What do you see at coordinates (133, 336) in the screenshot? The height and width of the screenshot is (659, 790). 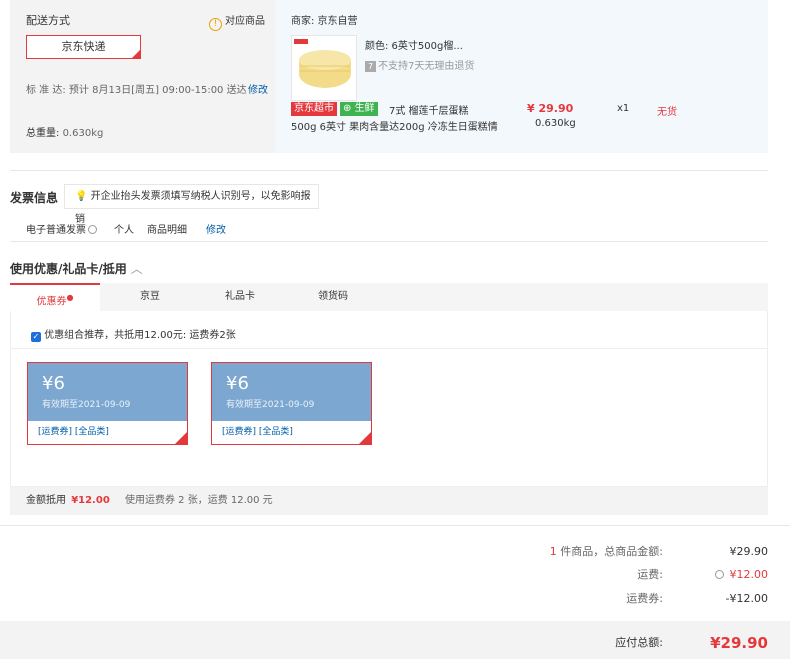 I see `recommend-row: ✓ 优惠组合推荐，共抵用12.00元: 运费券2张` at bounding box center [133, 336].